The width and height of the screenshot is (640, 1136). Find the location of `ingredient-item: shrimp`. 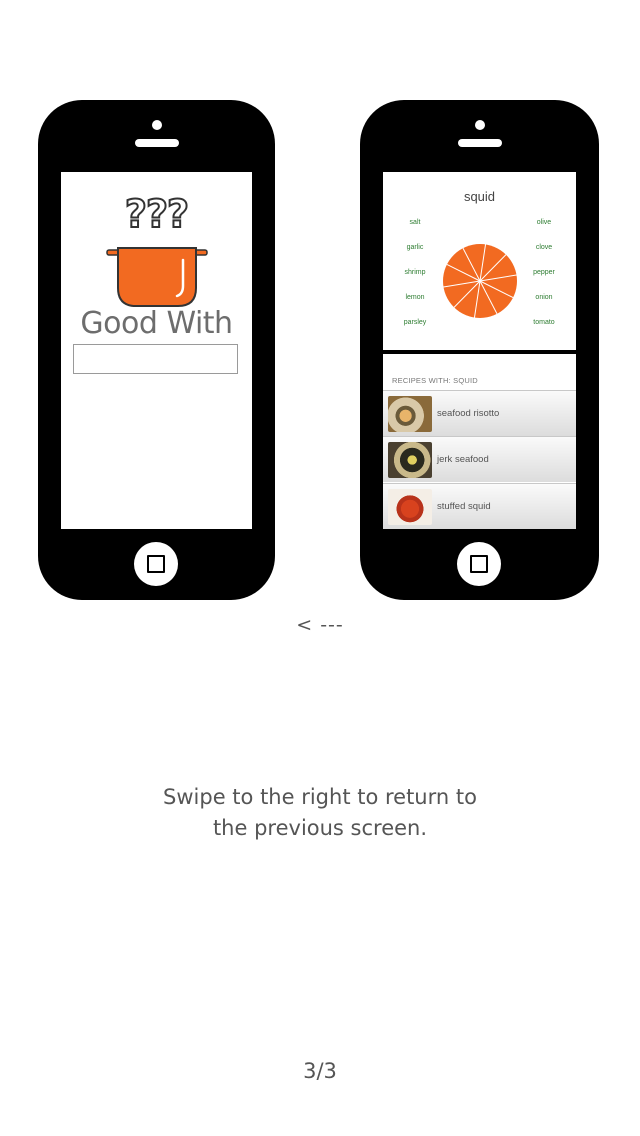

ingredient-item: shrimp is located at coordinates (415, 272).